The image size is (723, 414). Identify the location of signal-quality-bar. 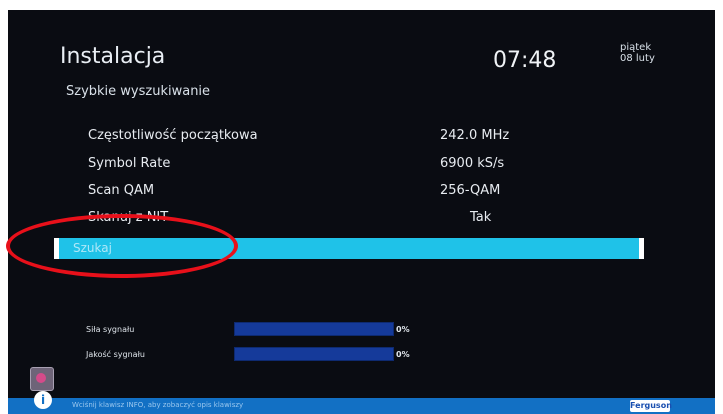
(314, 354).